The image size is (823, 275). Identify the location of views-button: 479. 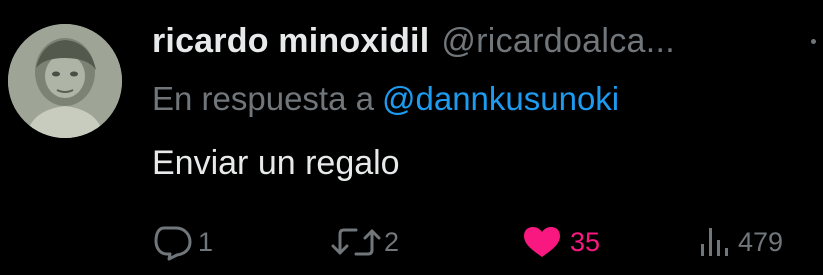
(740, 242).